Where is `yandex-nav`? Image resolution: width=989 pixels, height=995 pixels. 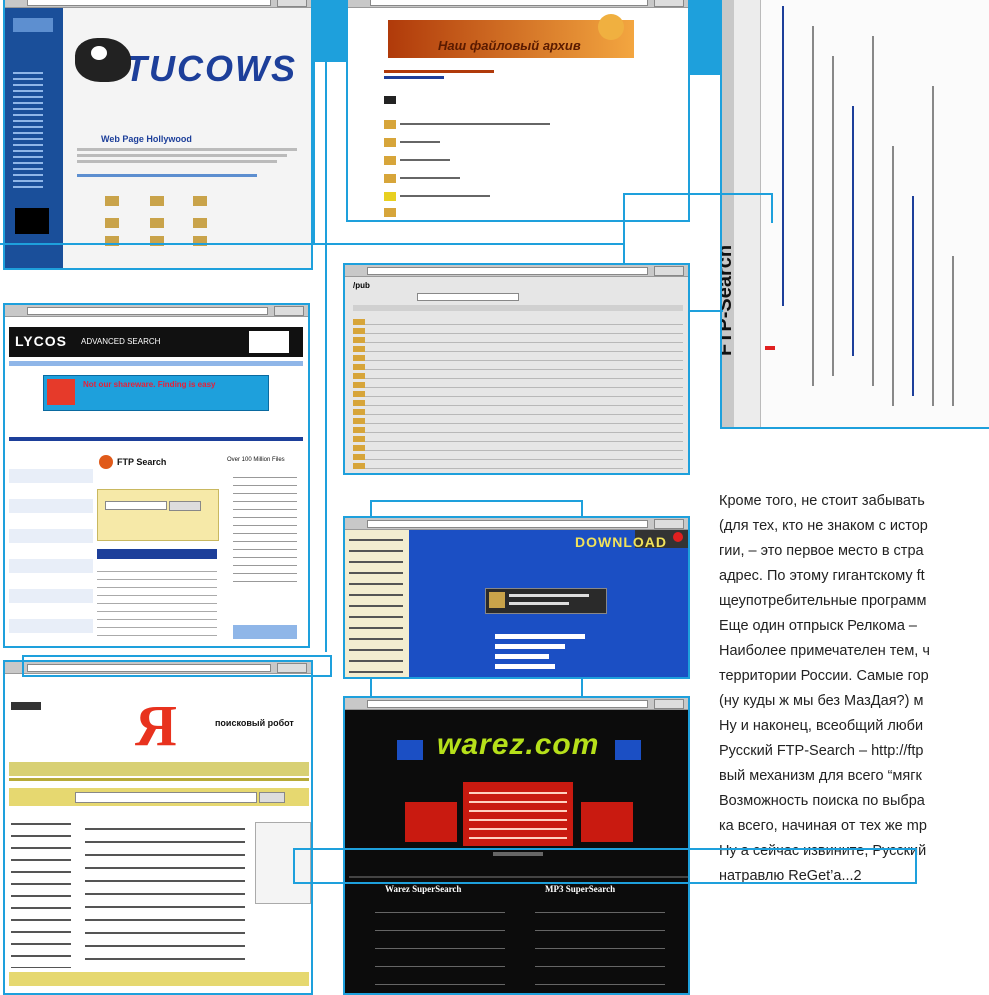
yandex-nav is located at coordinates (159, 769).